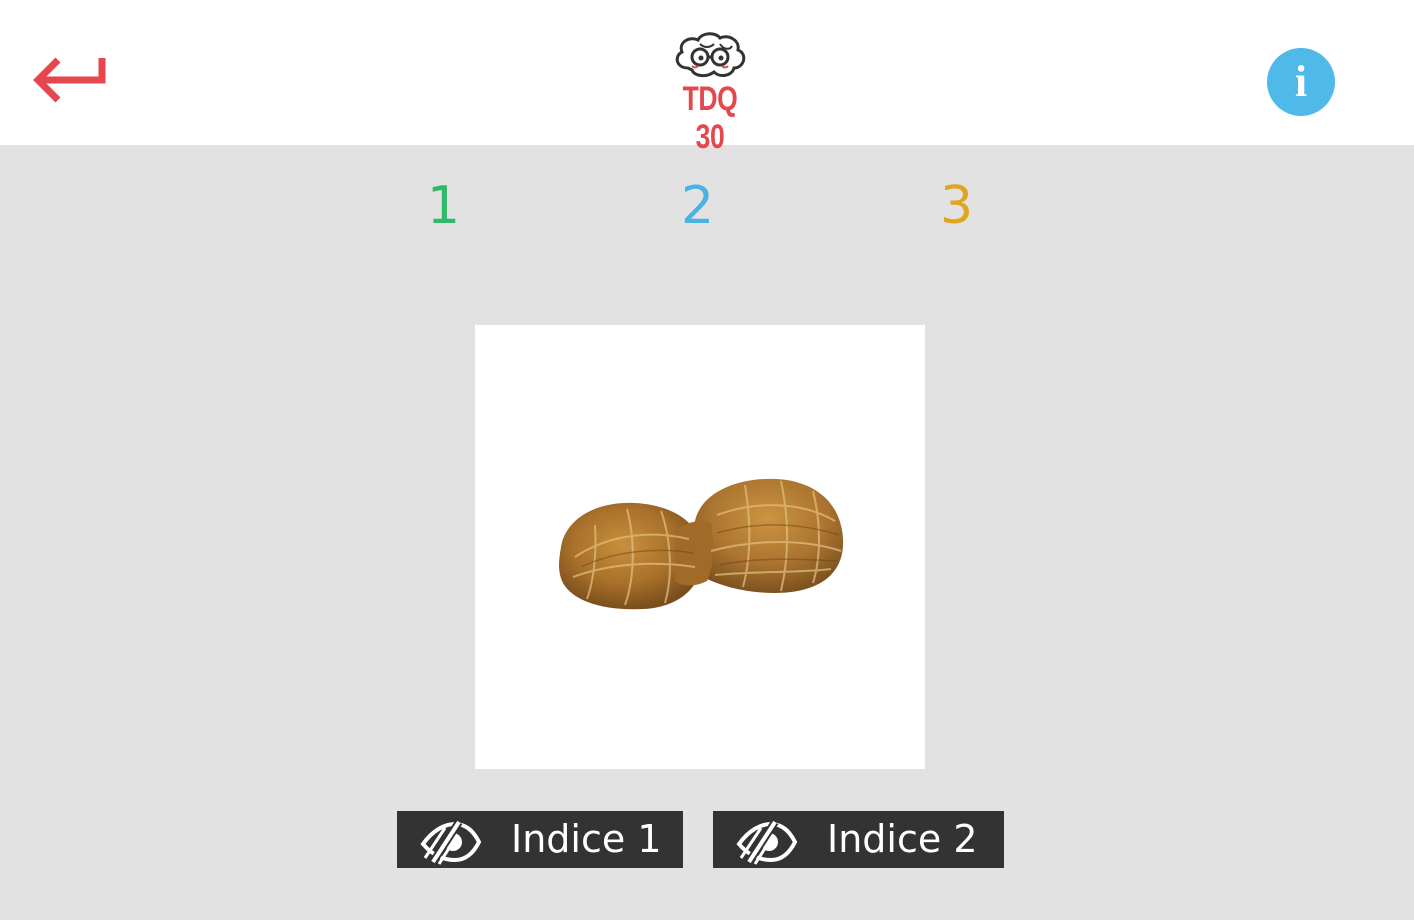 Image resolution: width=1414 pixels, height=920 pixels. What do you see at coordinates (697, 206) in the screenshot?
I see `step-2: 2` at bounding box center [697, 206].